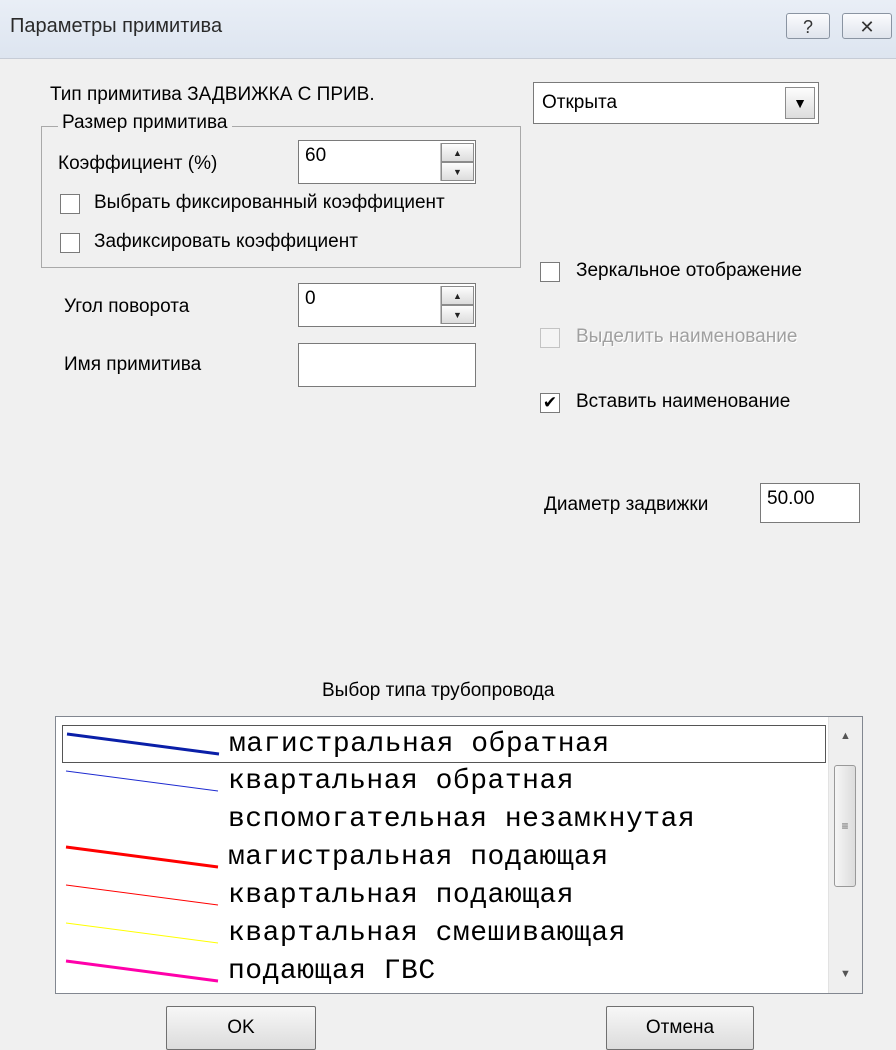 The image size is (896, 1050). I want to click on checkmark-icon: ✔, so click(550, 402).